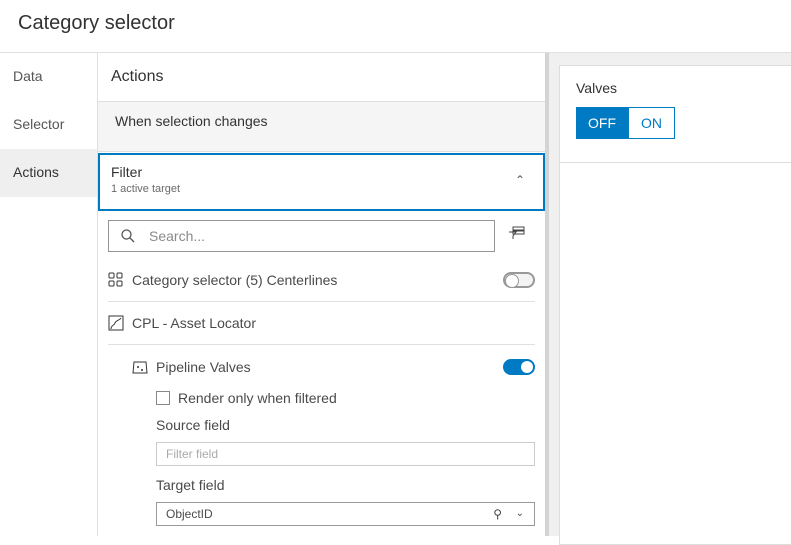  I want to click on layer-toggle, so click(519, 366).